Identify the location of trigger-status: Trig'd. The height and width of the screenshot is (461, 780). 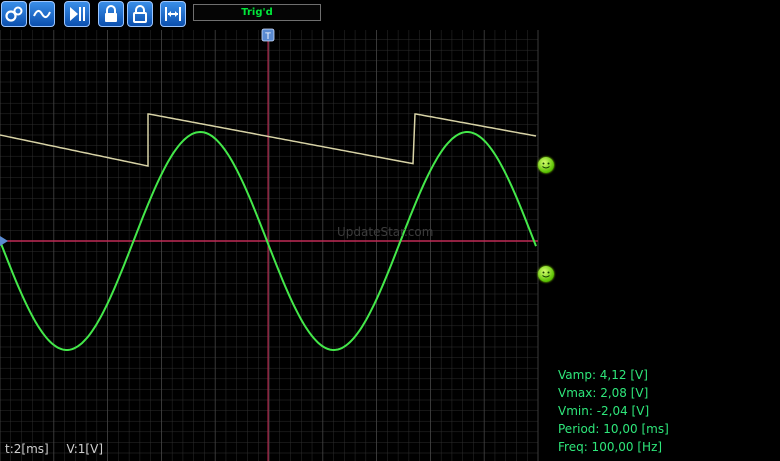
(257, 12).